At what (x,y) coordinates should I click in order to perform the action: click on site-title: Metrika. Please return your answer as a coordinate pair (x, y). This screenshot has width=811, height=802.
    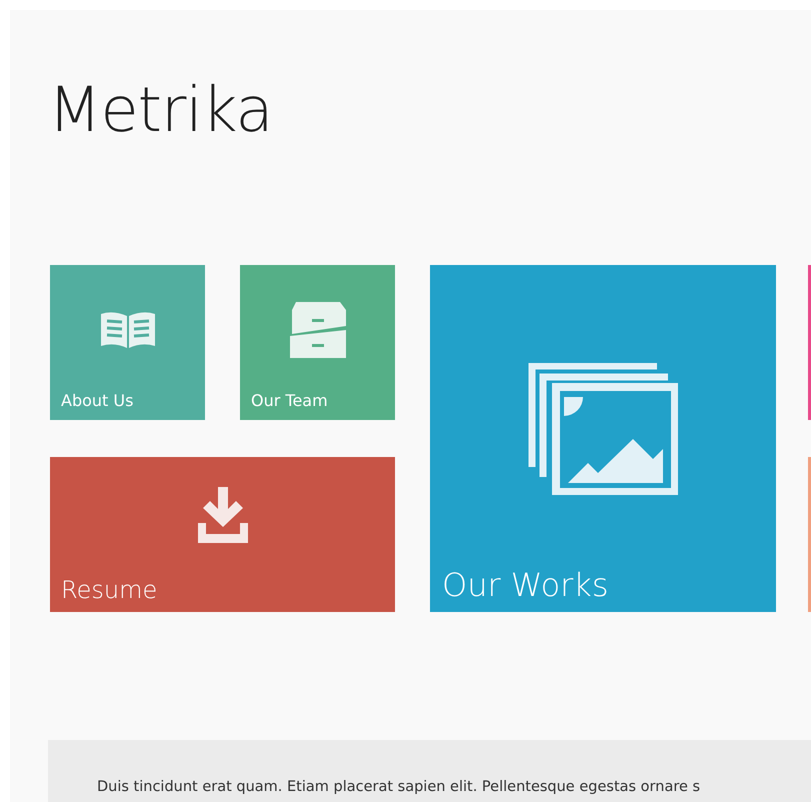
    Looking at the image, I should click on (161, 110).